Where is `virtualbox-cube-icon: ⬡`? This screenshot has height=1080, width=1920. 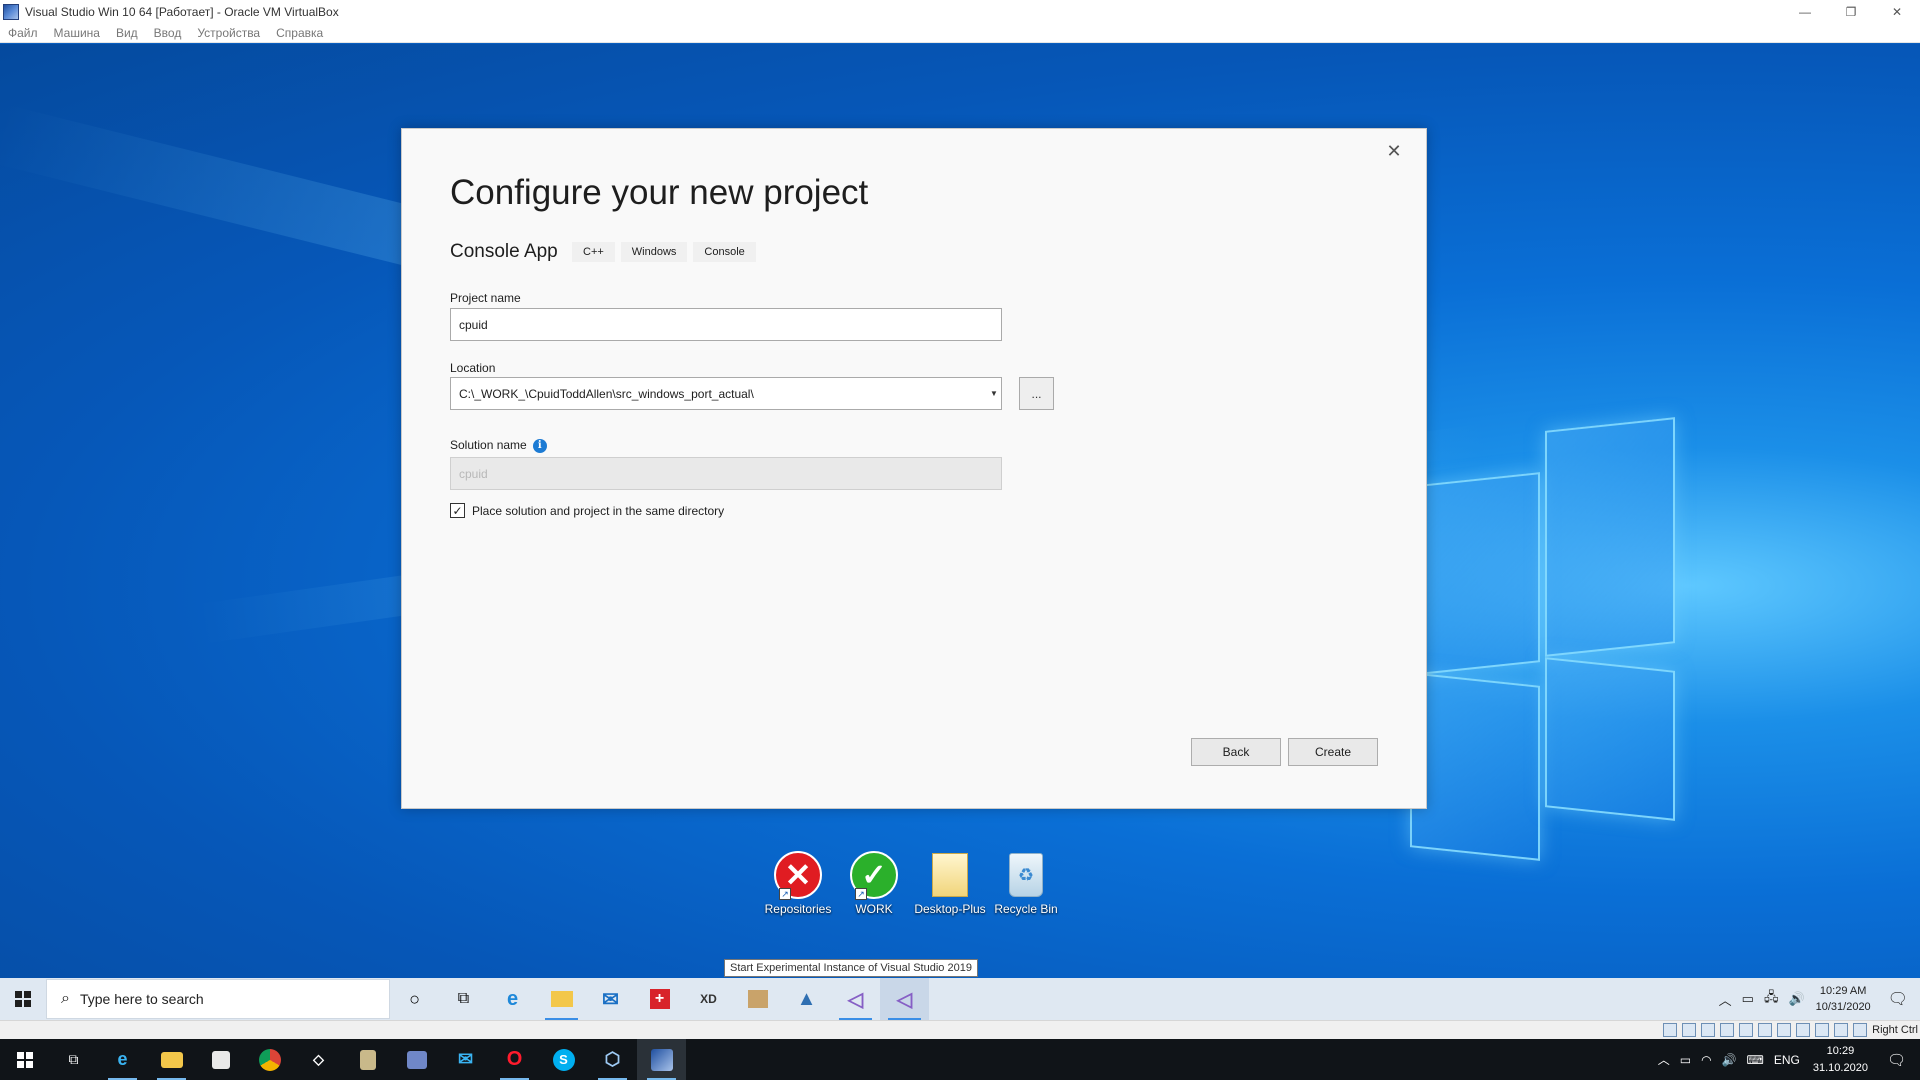 virtualbox-cube-icon: ⬡ is located at coordinates (612, 1059).